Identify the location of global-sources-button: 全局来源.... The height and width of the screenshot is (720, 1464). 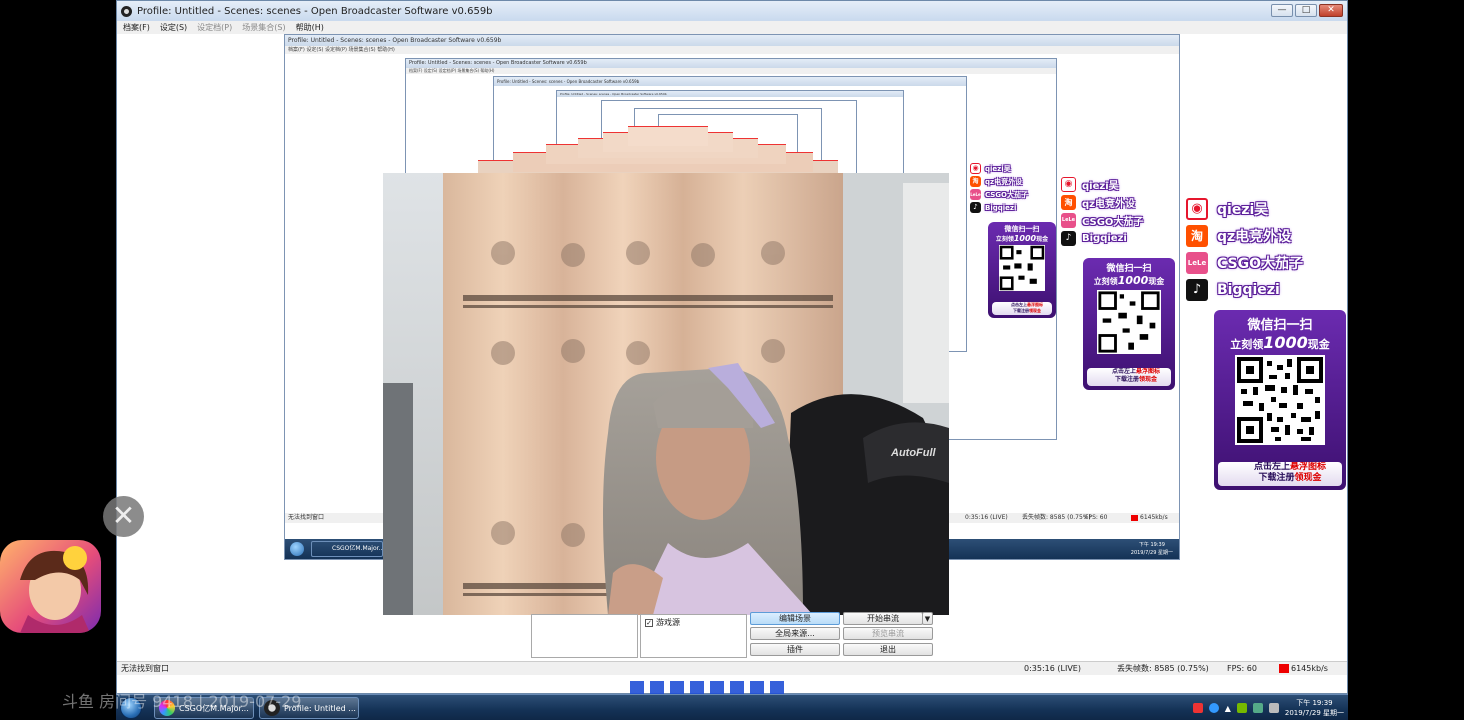
(795, 633).